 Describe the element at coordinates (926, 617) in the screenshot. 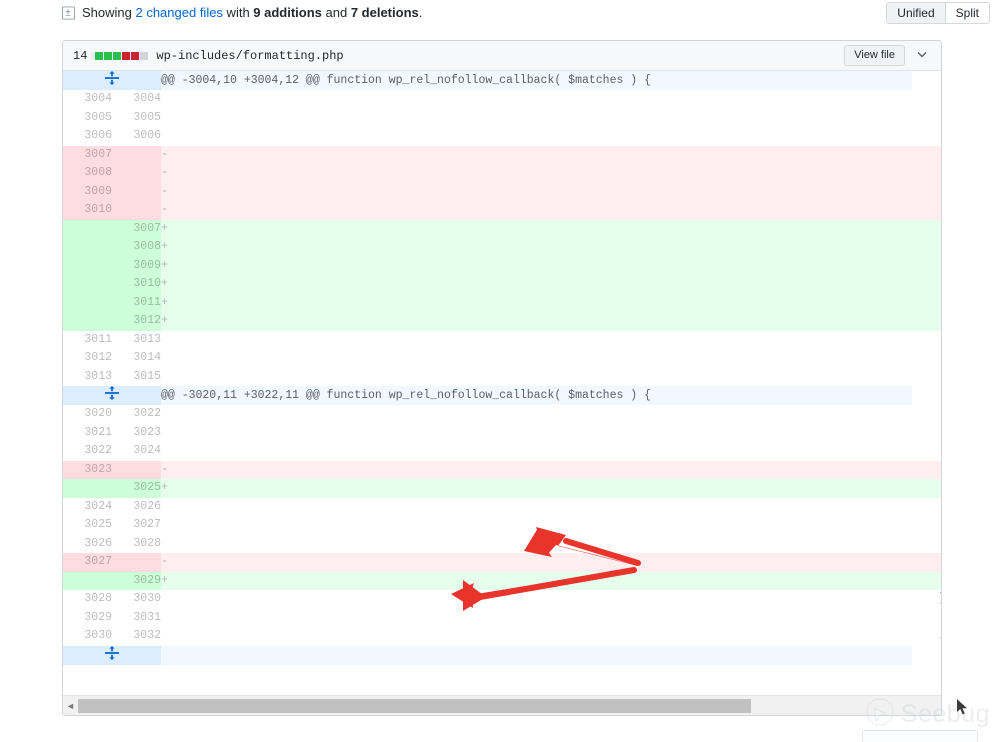

I see `diff-line-content` at that location.